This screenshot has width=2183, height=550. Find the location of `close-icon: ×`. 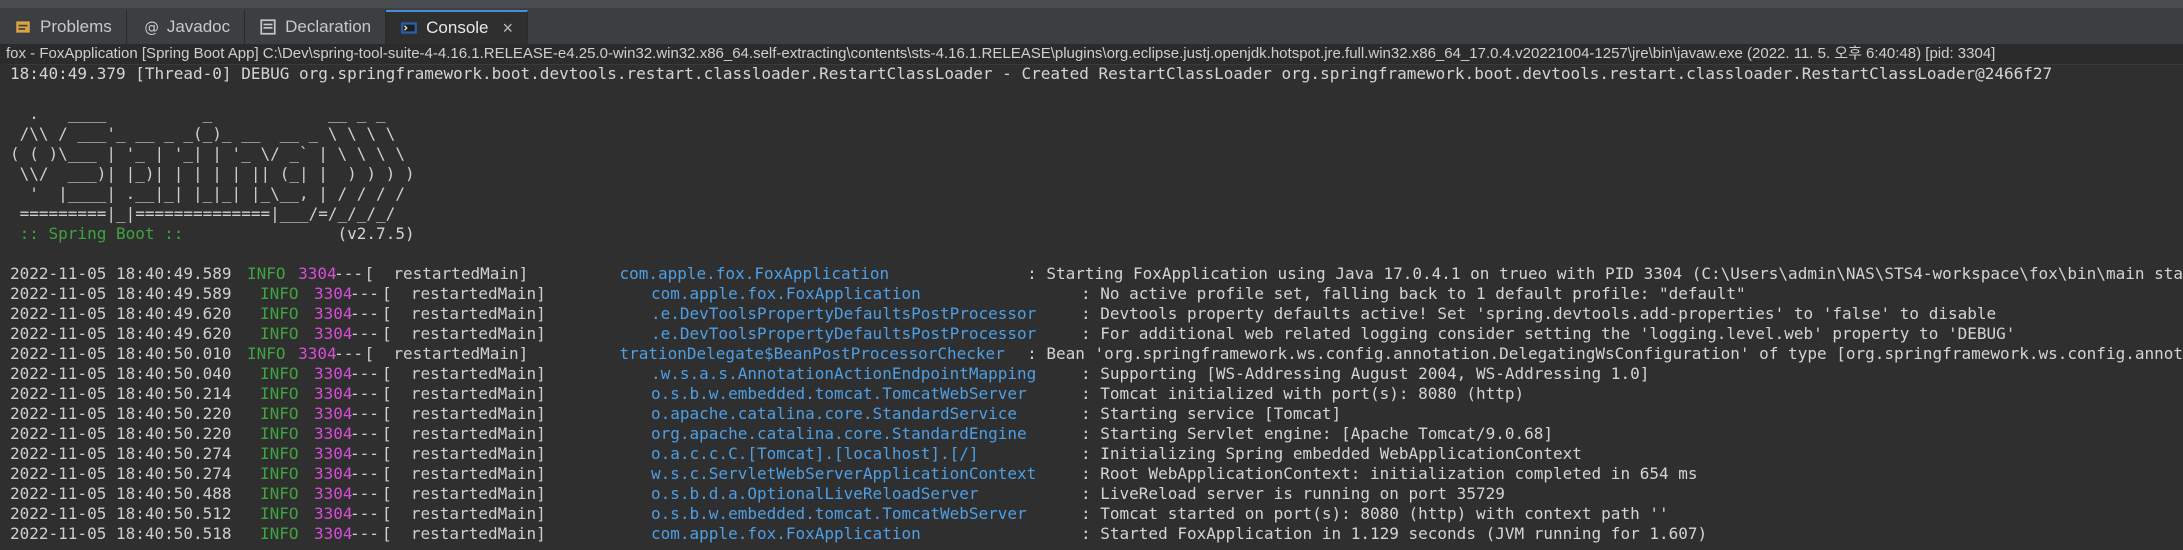

close-icon: × is located at coordinates (508, 28).